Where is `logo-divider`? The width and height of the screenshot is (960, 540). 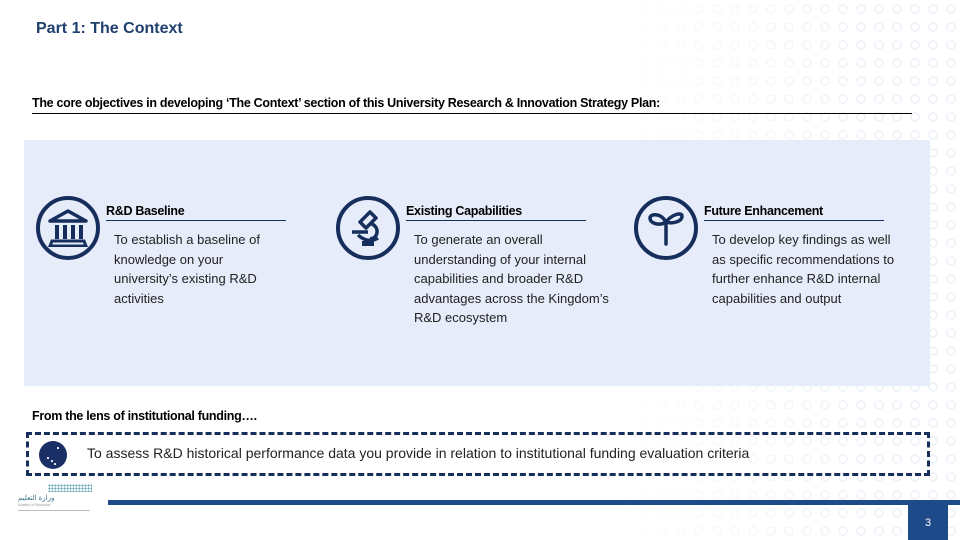 logo-divider is located at coordinates (54, 510).